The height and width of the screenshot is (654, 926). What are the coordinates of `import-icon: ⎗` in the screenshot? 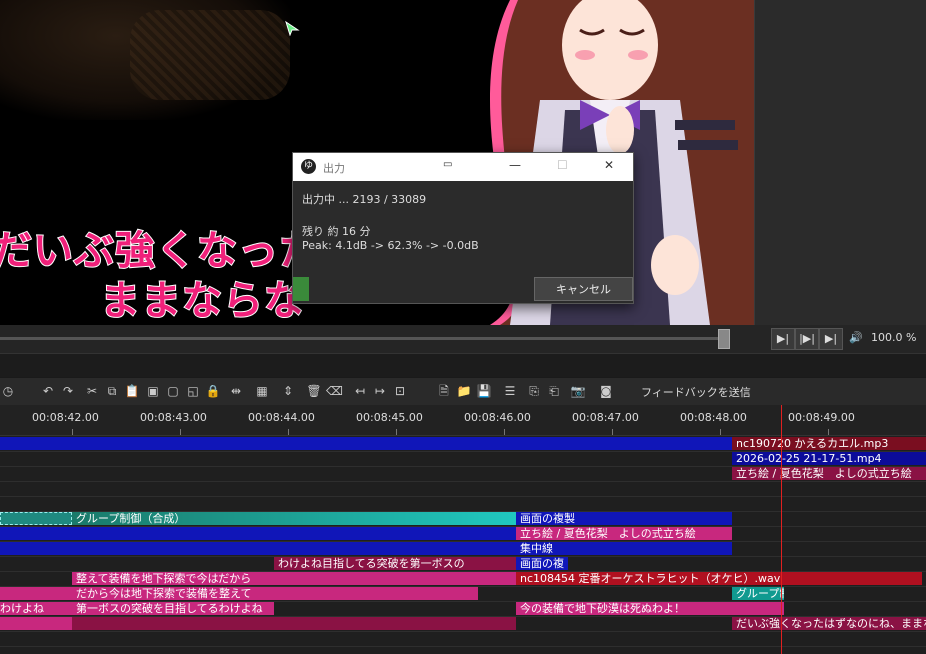 It's located at (554, 391).